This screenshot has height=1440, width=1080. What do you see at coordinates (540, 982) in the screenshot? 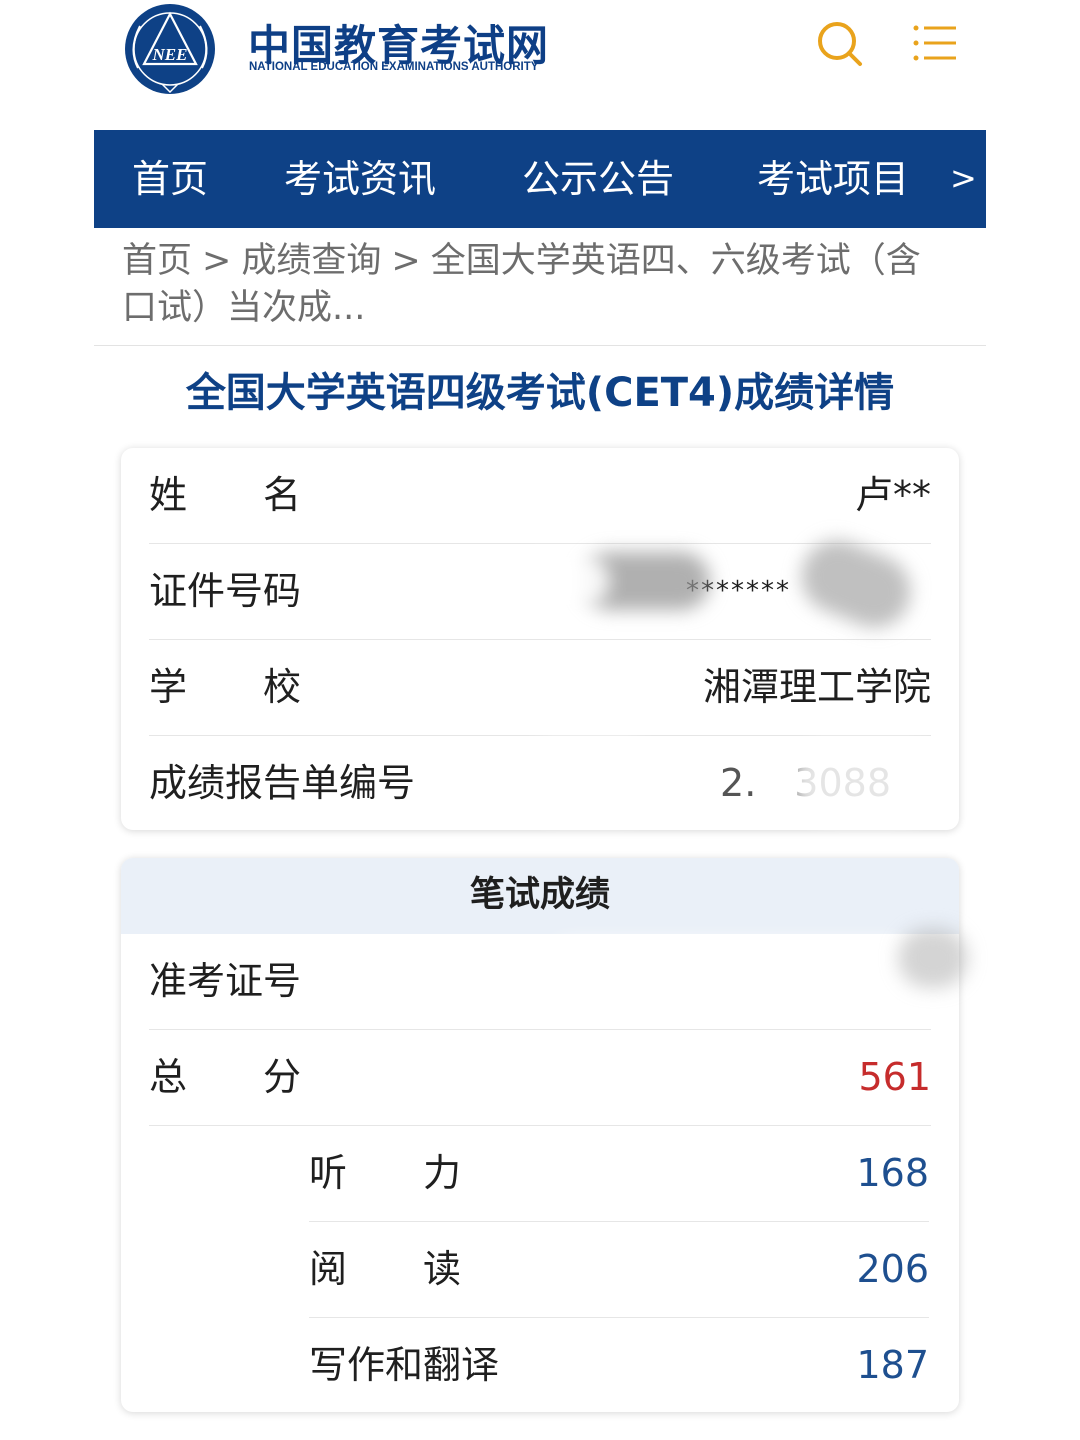
I see `ticket-row: 准考证号` at bounding box center [540, 982].